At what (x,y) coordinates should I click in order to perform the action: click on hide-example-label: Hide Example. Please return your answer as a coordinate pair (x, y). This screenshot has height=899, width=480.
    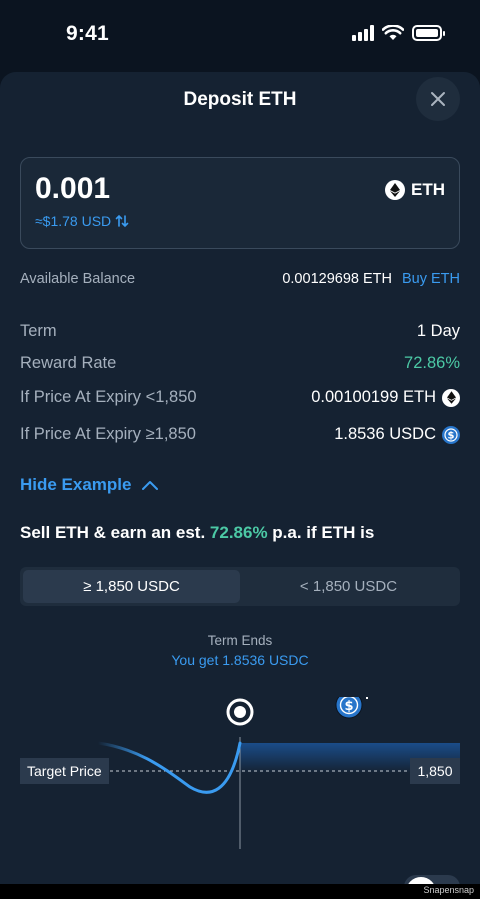
    Looking at the image, I should click on (76, 484).